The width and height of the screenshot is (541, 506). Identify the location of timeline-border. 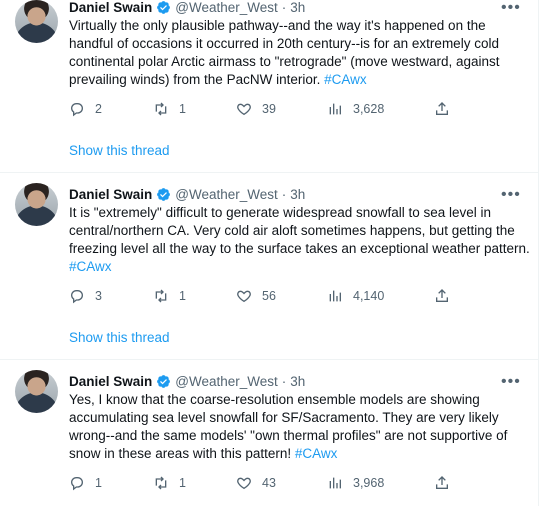
(538, 253).